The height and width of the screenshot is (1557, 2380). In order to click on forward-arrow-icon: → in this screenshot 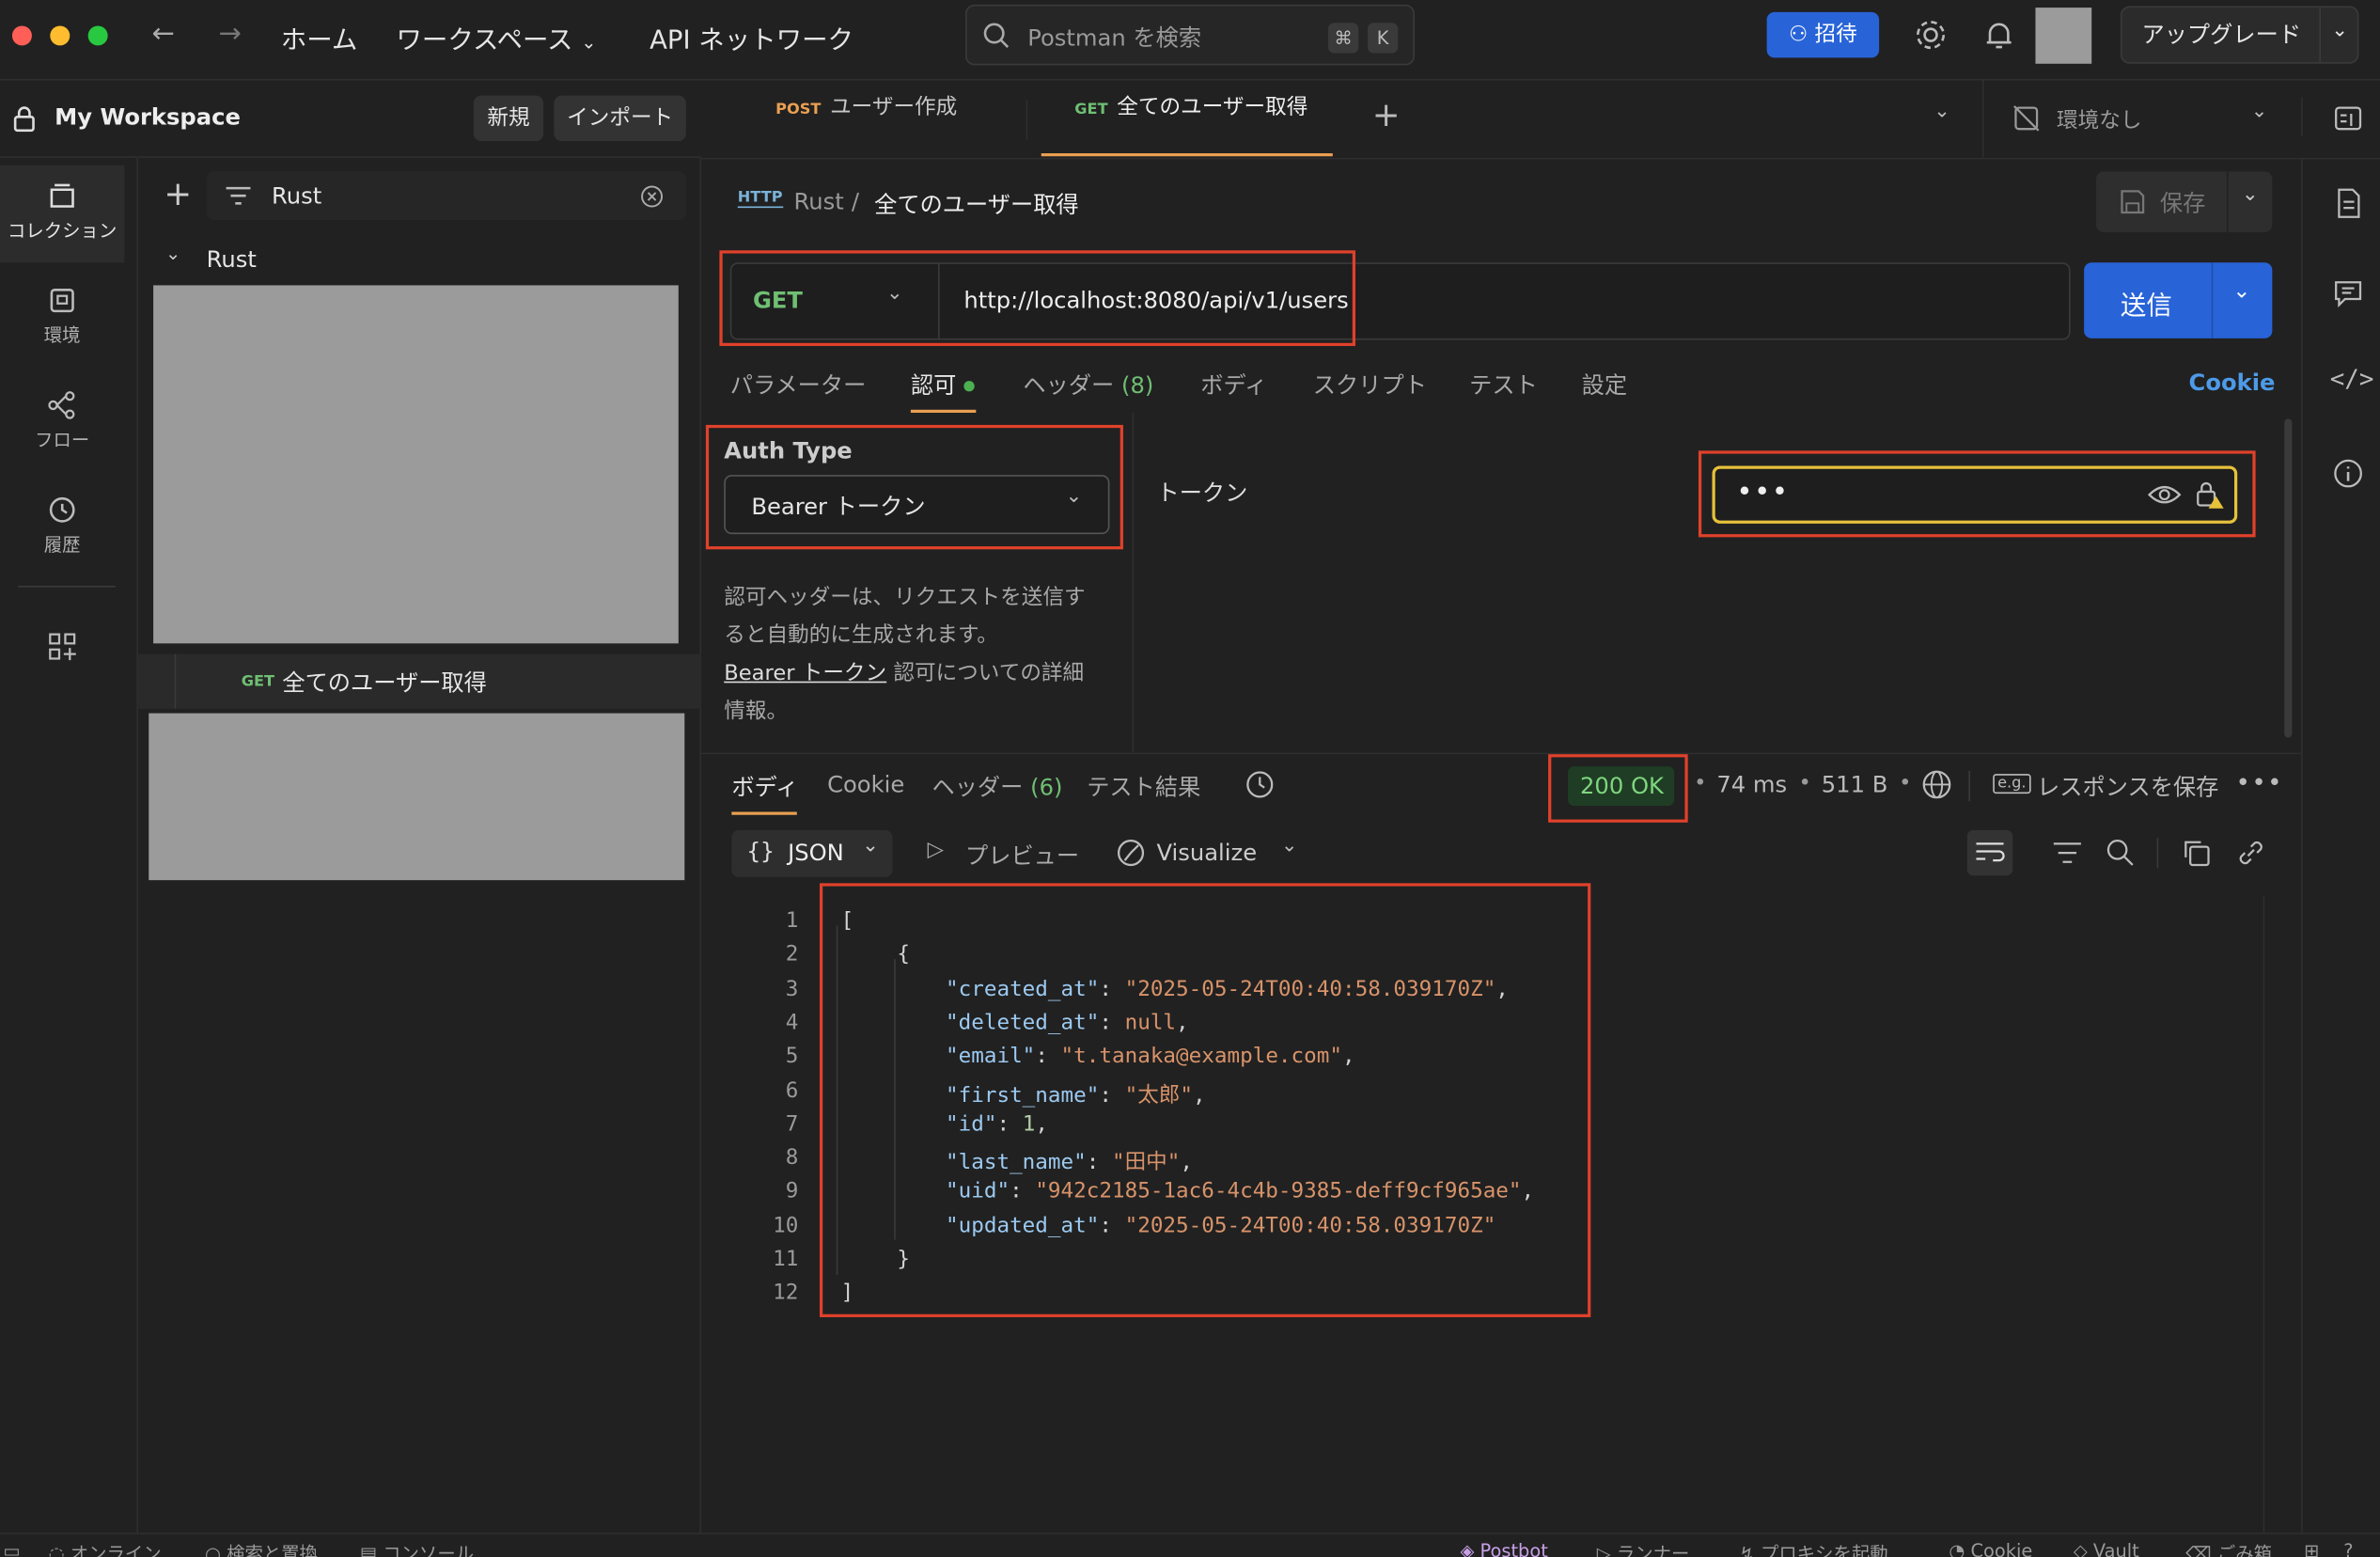, I will do `click(230, 34)`.